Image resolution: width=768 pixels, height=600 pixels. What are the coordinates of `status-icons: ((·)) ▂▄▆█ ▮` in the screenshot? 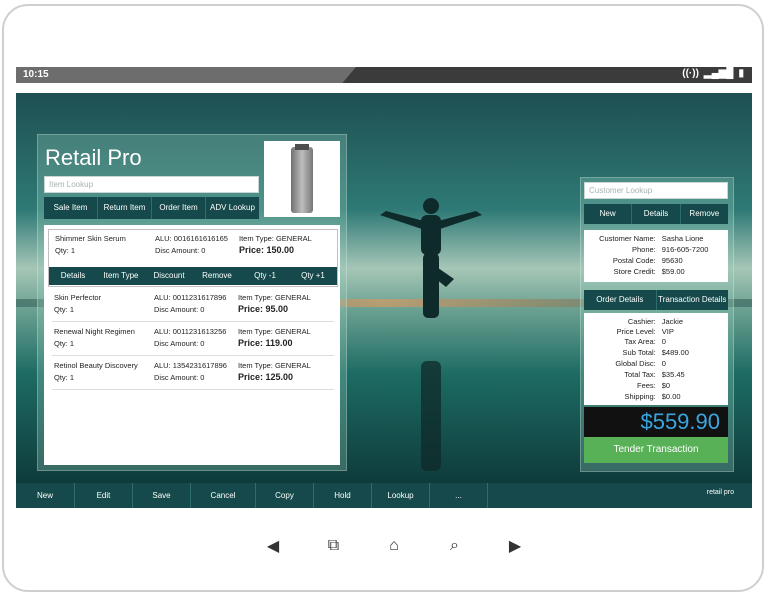 It's located at (713, 73).